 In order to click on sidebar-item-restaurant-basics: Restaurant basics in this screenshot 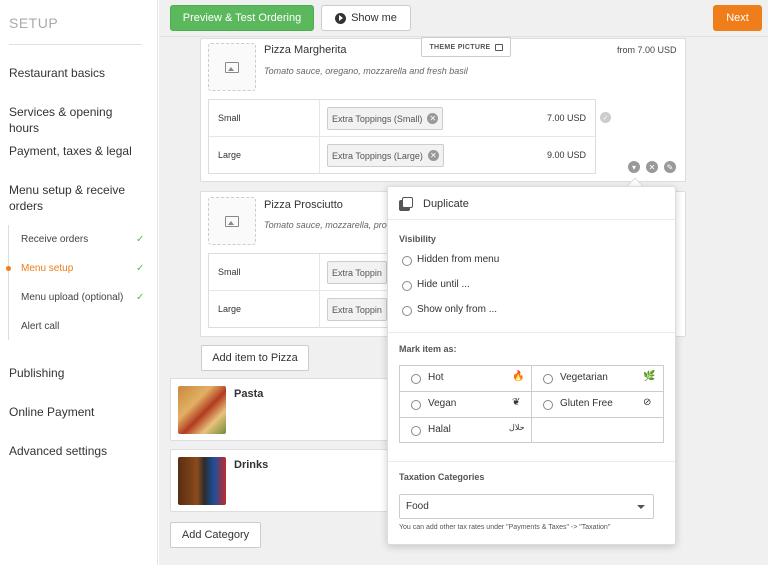, I will do `click(74, 73)`.